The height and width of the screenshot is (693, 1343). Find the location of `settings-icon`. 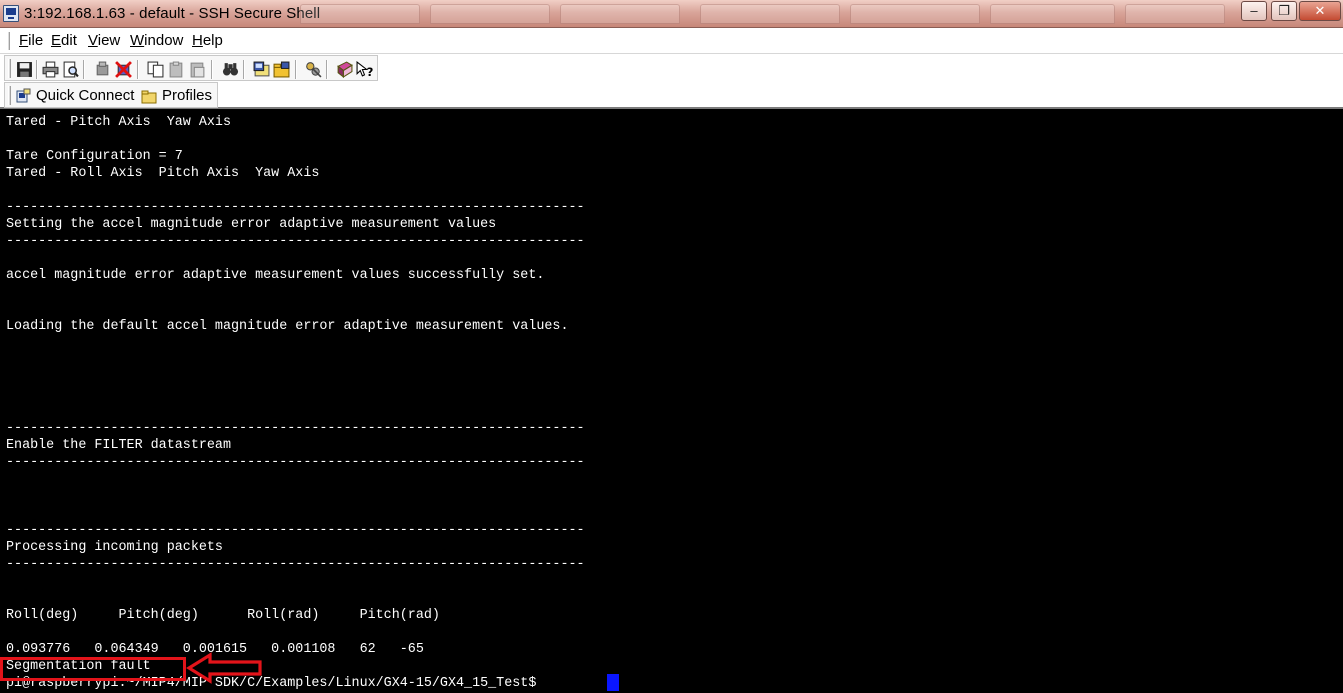

settings-icon is located at coordinates (261, 69).